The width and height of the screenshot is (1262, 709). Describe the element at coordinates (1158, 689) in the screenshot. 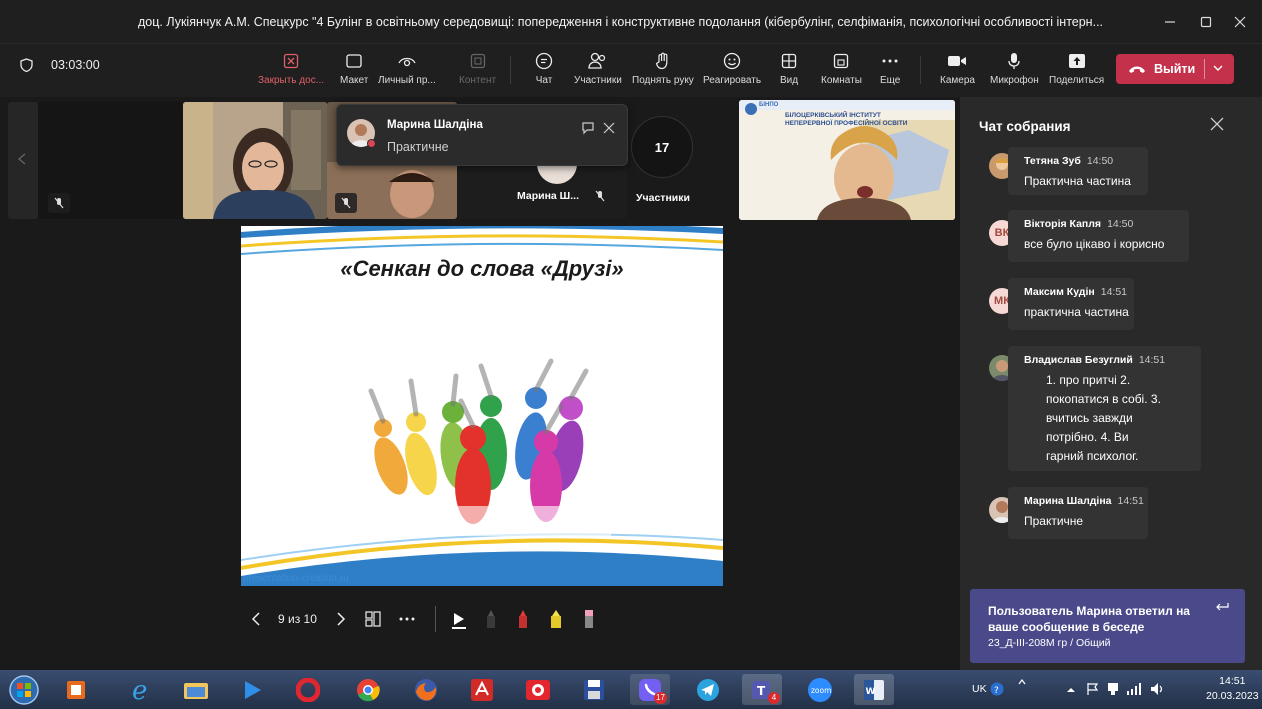

I see `volume-icon` at that location.